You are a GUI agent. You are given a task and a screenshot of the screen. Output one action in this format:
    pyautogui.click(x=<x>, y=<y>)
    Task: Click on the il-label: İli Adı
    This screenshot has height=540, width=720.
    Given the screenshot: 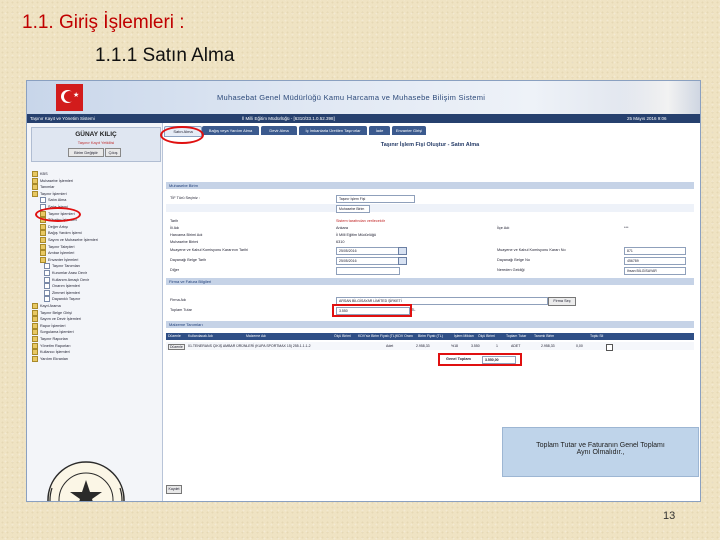 What is the action you would take?
    pyautogui.click(x=175, y=228)
    